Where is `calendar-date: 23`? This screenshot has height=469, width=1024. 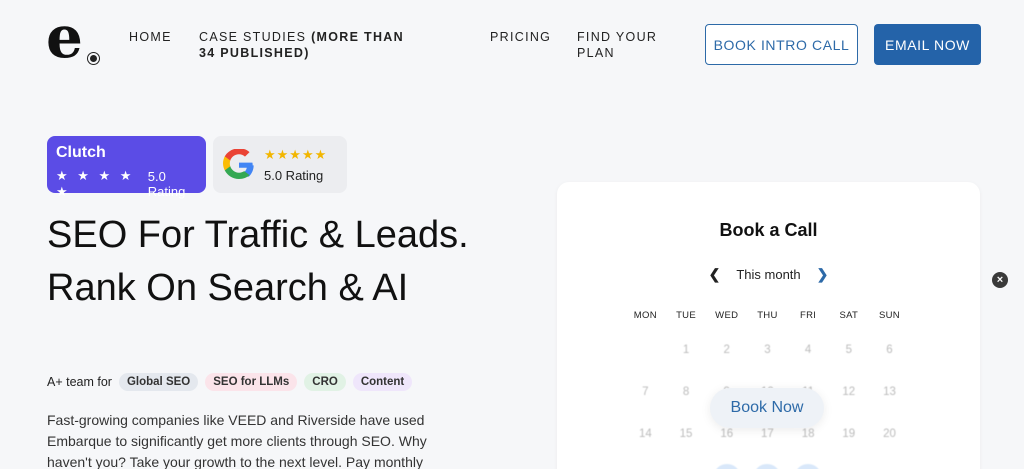
calendar-date: 23 is located at coordinates (726, 466).